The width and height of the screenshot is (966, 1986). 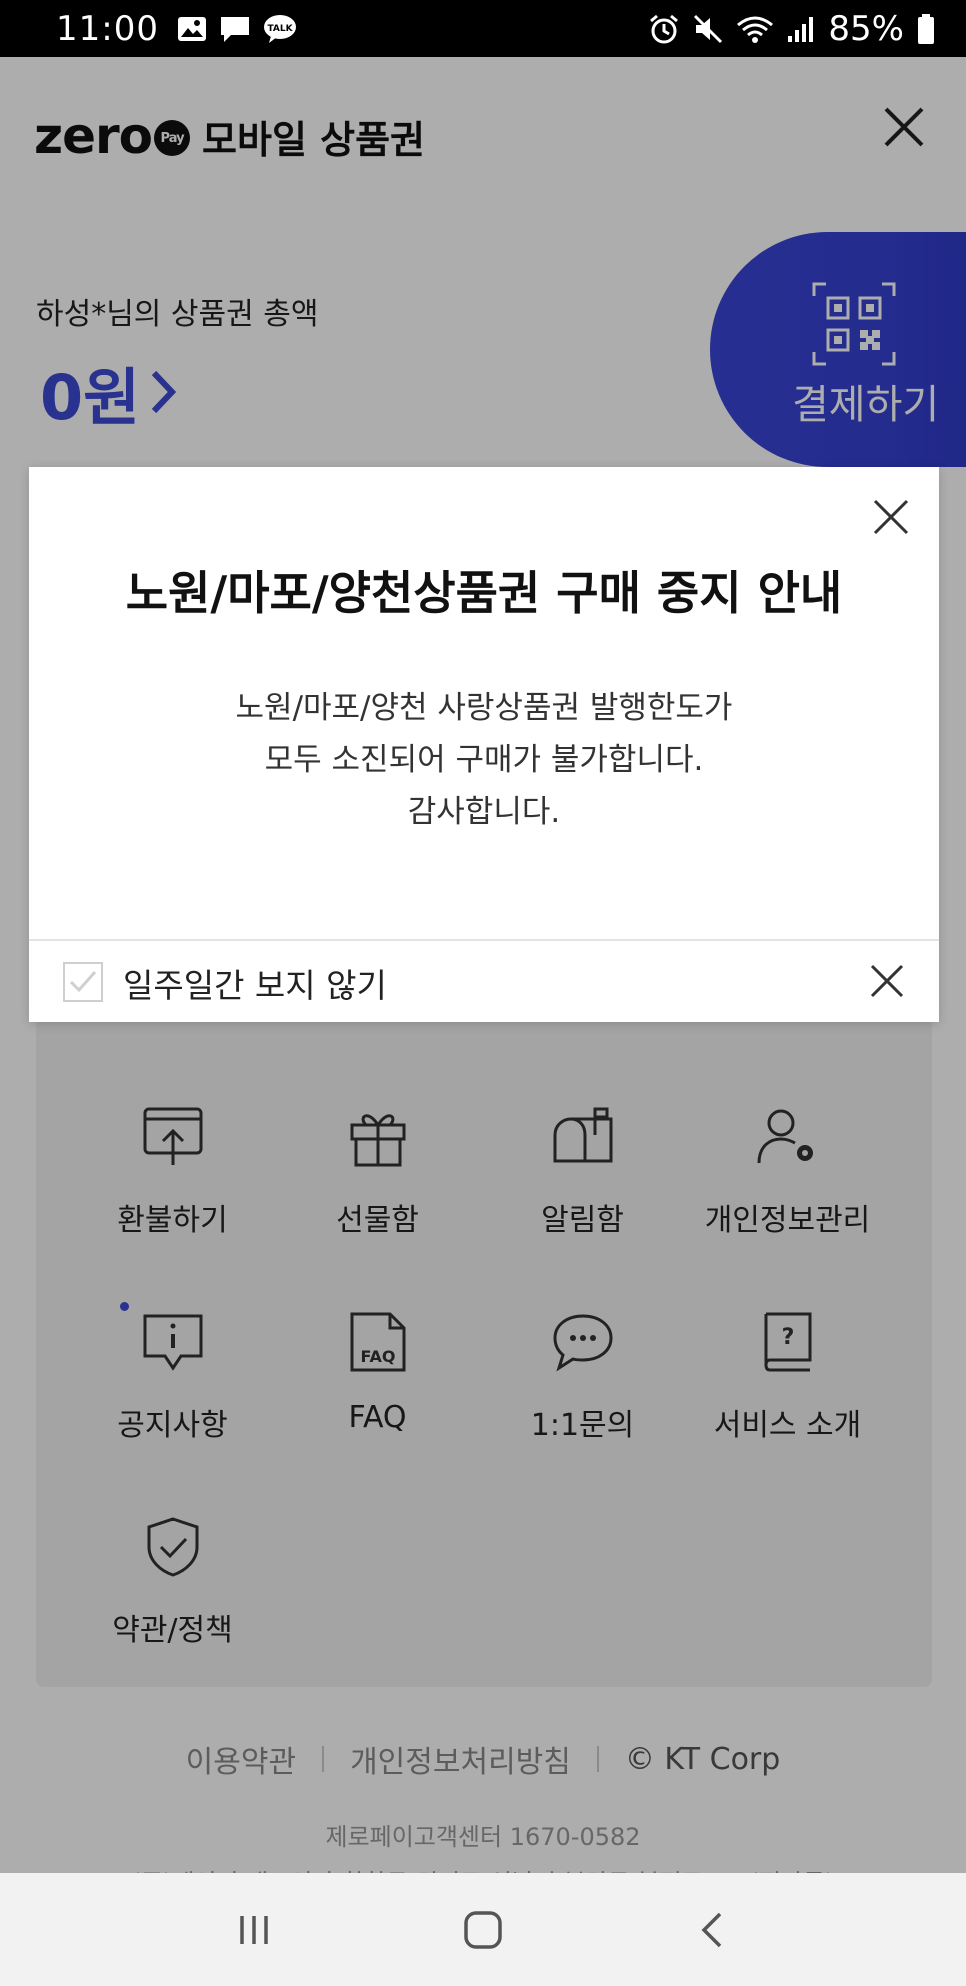 I want to click on system-nav-bar, so click(x=483, y=1929).